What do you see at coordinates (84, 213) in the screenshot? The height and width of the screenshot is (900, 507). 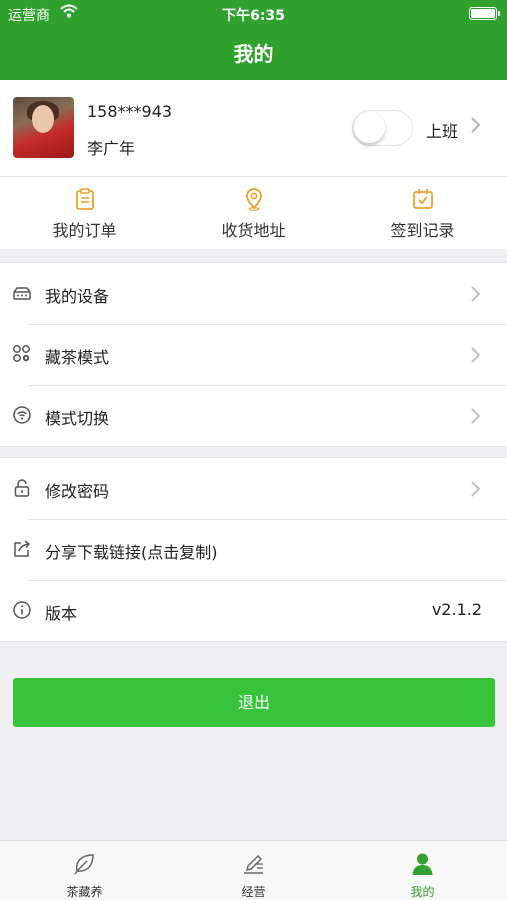 I see `my-orders-button: 我的订单` at bounding box center [84, 213].